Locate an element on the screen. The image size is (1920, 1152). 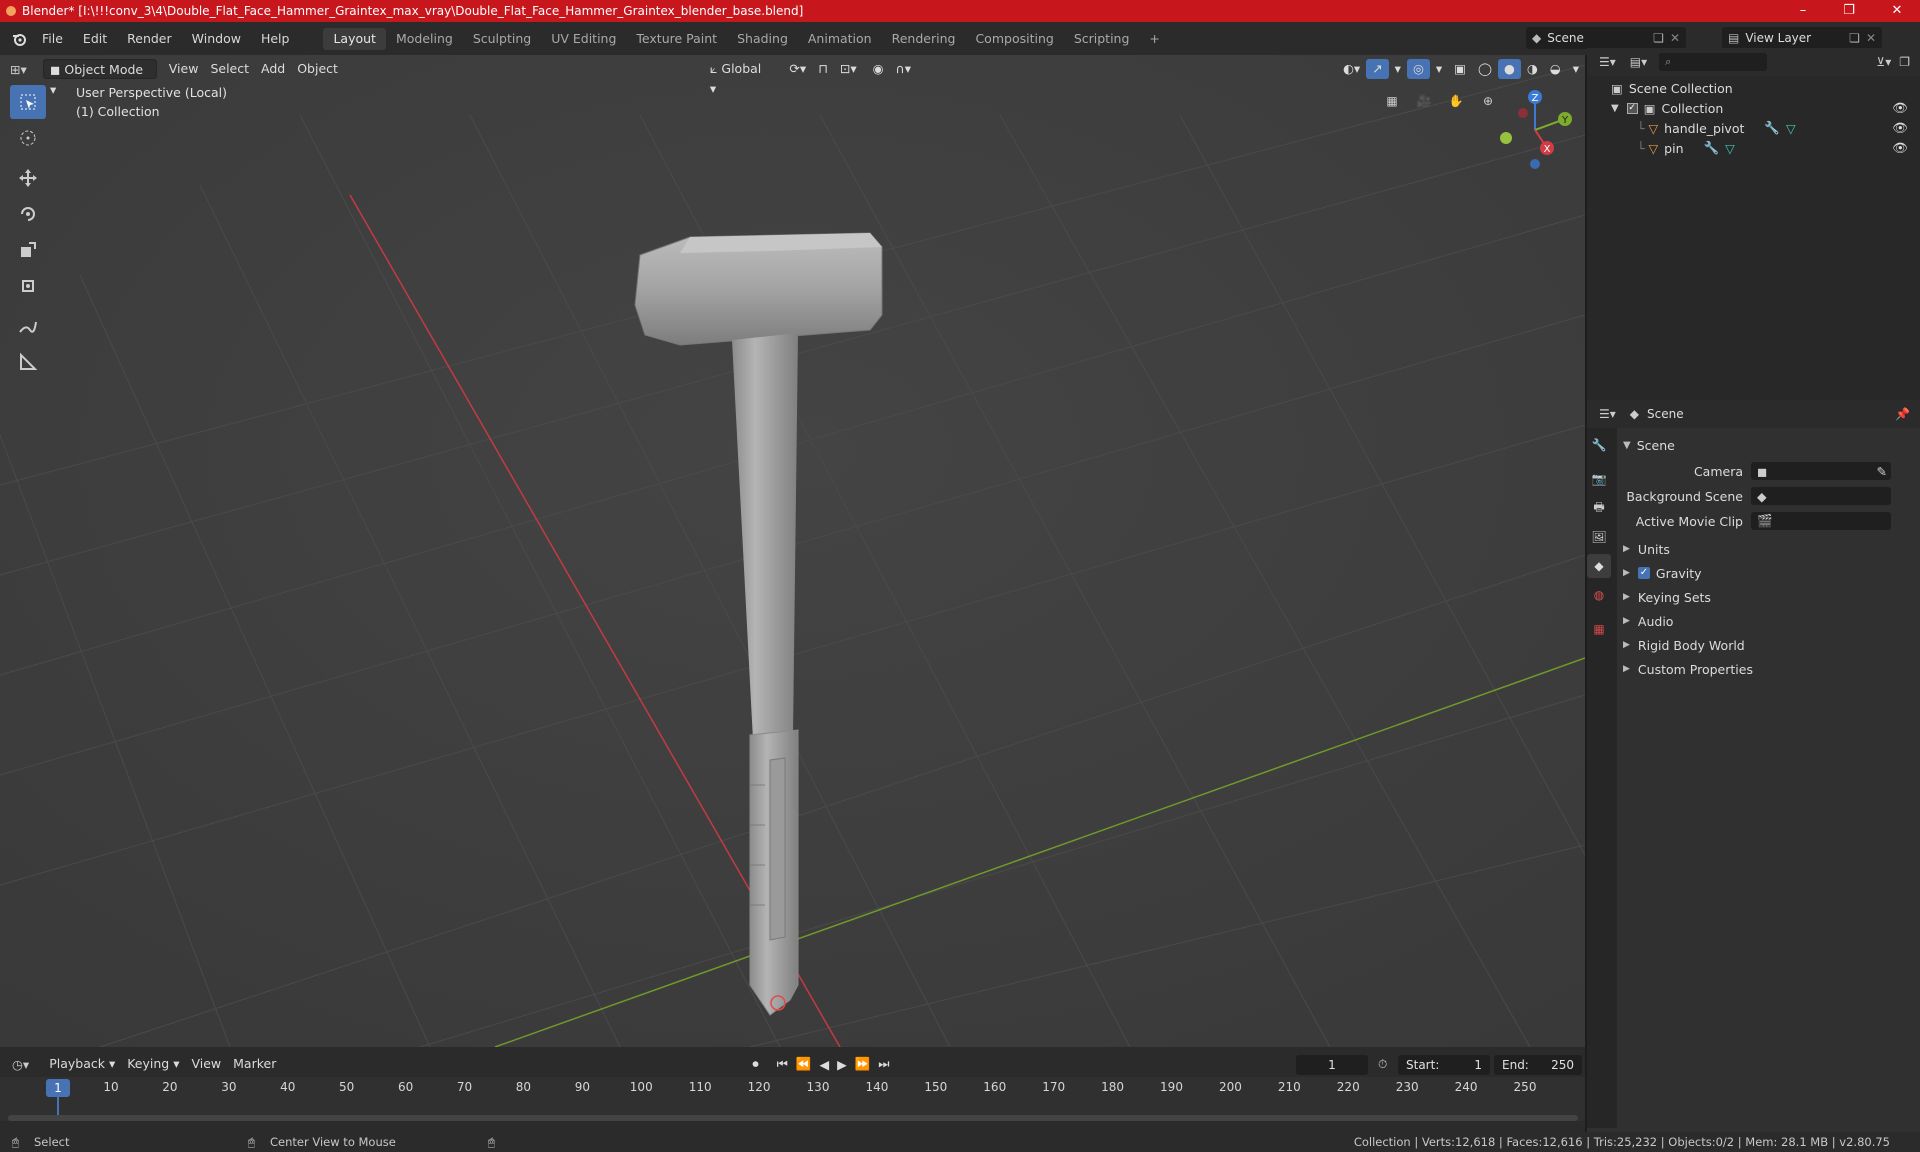
annotate-tool-icon is located at coordinates (28, 326).